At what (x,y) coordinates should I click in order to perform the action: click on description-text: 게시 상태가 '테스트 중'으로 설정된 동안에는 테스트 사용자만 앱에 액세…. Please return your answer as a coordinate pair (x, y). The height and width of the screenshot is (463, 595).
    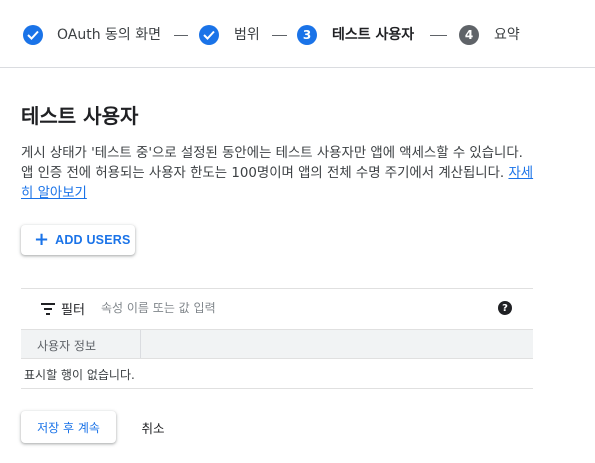
    Looking at the image, I should click on (272, 163).